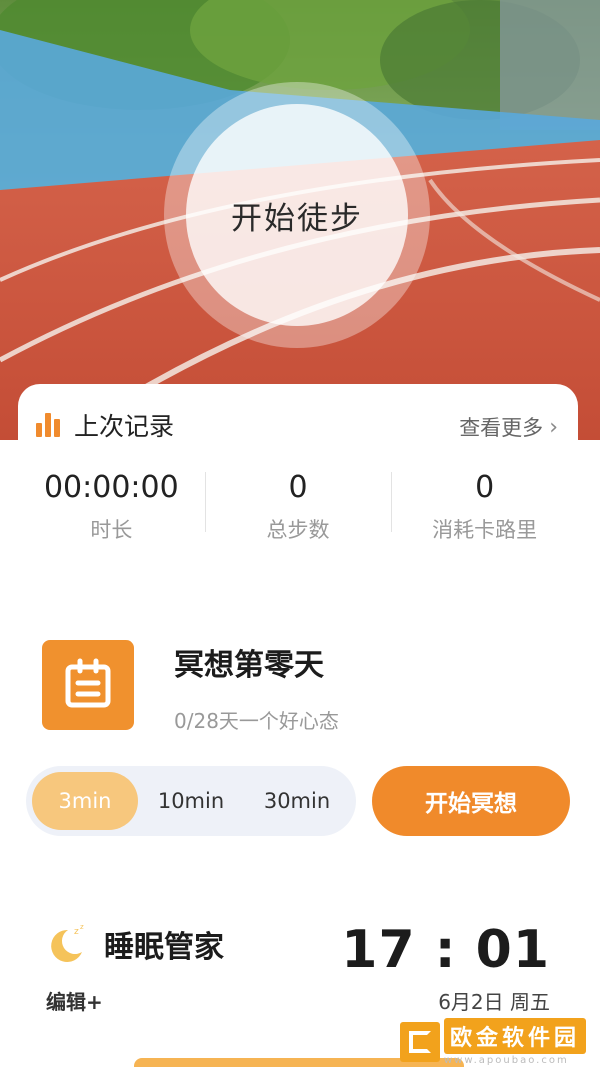  I want to click on watermark: 欧金软件园 www.apoubao.com, so click(493, 1042).